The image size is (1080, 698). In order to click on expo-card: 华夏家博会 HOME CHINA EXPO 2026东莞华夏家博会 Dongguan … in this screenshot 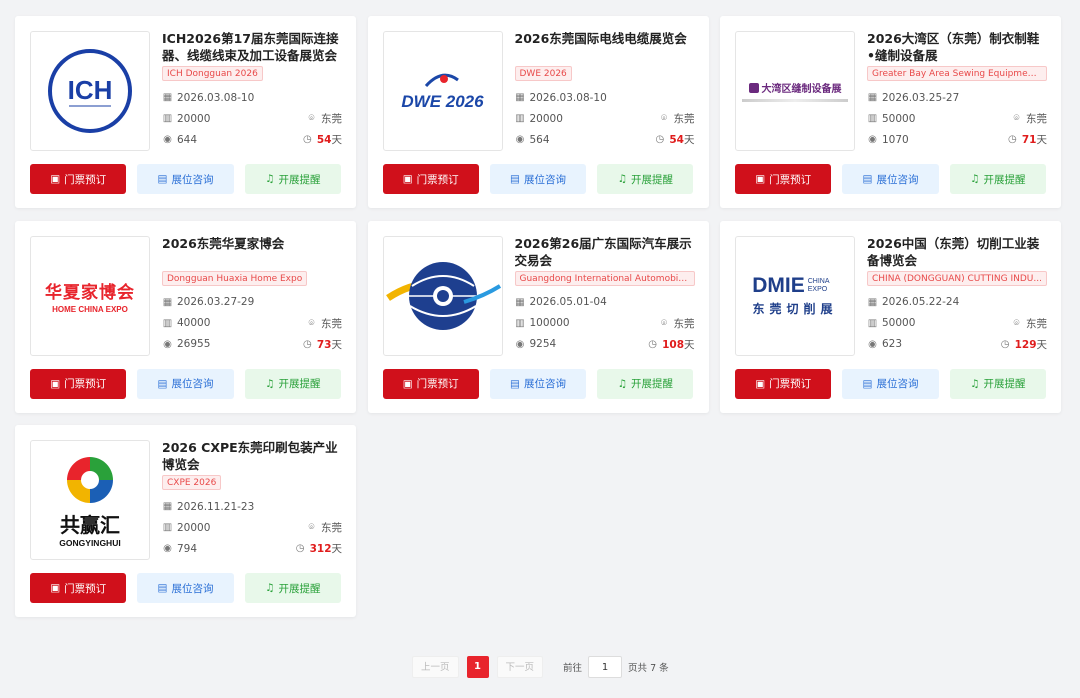, I will do `click(185, 316)`.